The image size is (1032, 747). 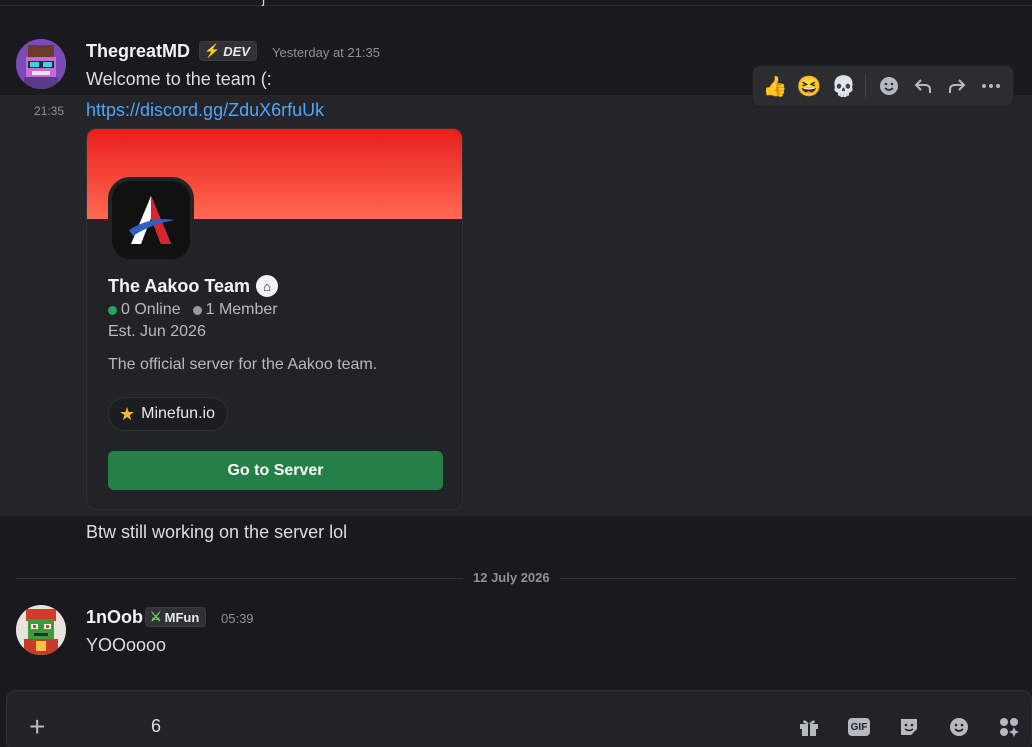 I want to click on gif-icon: GIF, so click(x=859, y=727).